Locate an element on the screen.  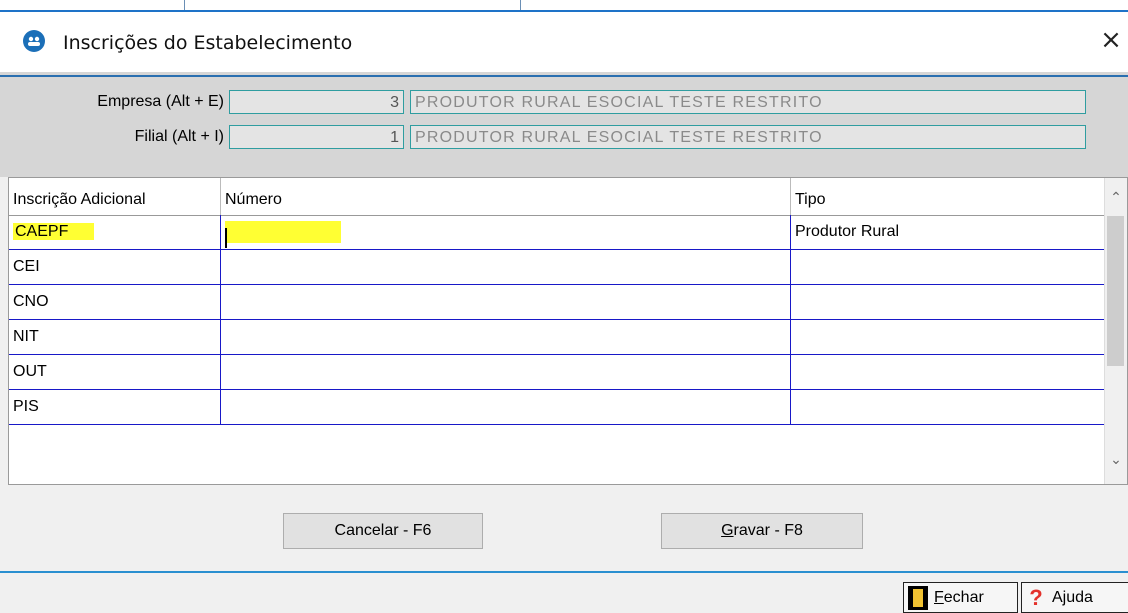
cell-numero-input is located at coordinates (506, 232).